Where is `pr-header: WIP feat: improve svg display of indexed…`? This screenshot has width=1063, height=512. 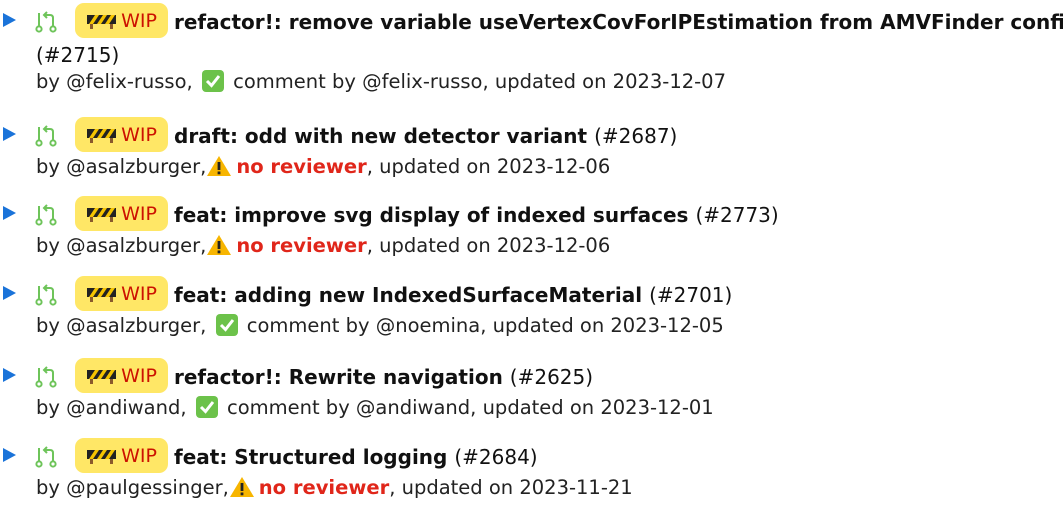 pr-header: WIP feat: improve svg display of indexed… is located at coordinates (531, 214).